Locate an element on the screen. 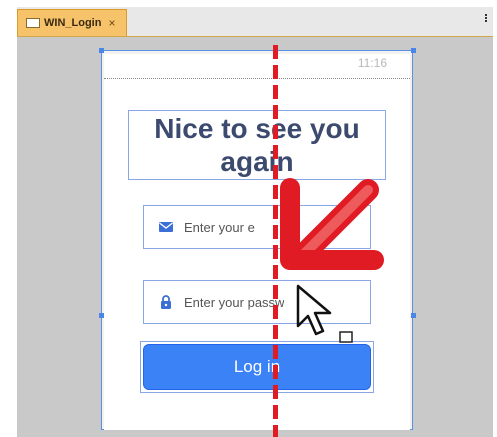 The width and height of the screenshot is (497, 437). tab-bar: WIN_Login × is located at coordinates (255, 22).